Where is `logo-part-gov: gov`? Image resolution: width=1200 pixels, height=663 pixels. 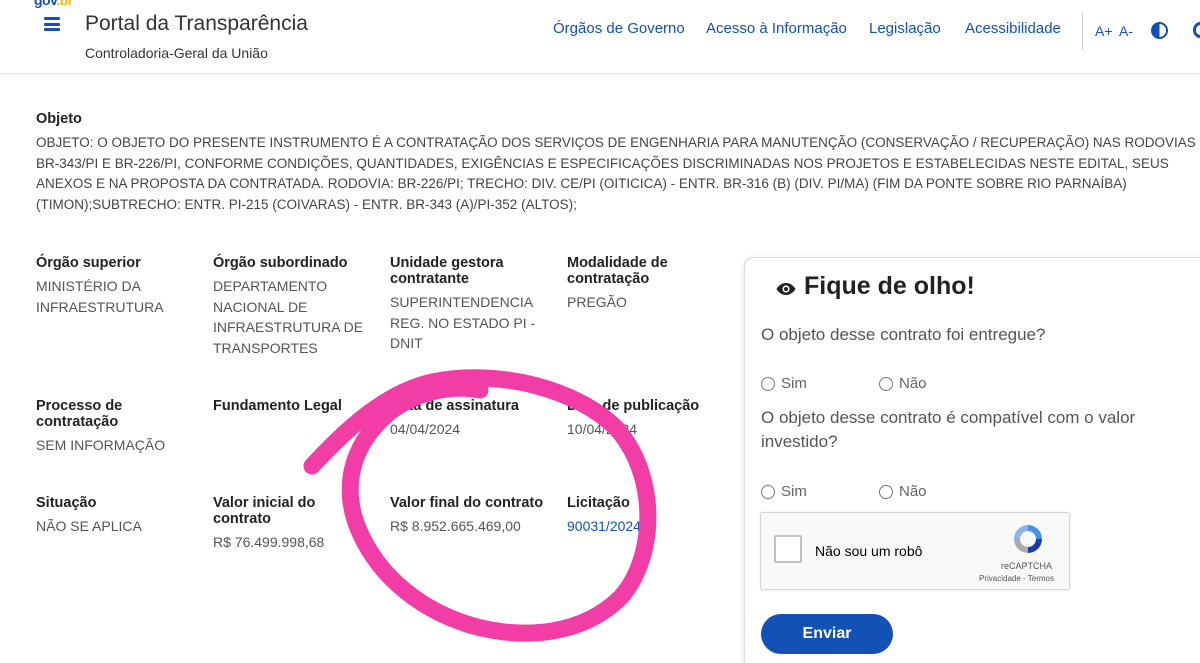
logo-part-gov: gov is located at coordinates (45, 4).